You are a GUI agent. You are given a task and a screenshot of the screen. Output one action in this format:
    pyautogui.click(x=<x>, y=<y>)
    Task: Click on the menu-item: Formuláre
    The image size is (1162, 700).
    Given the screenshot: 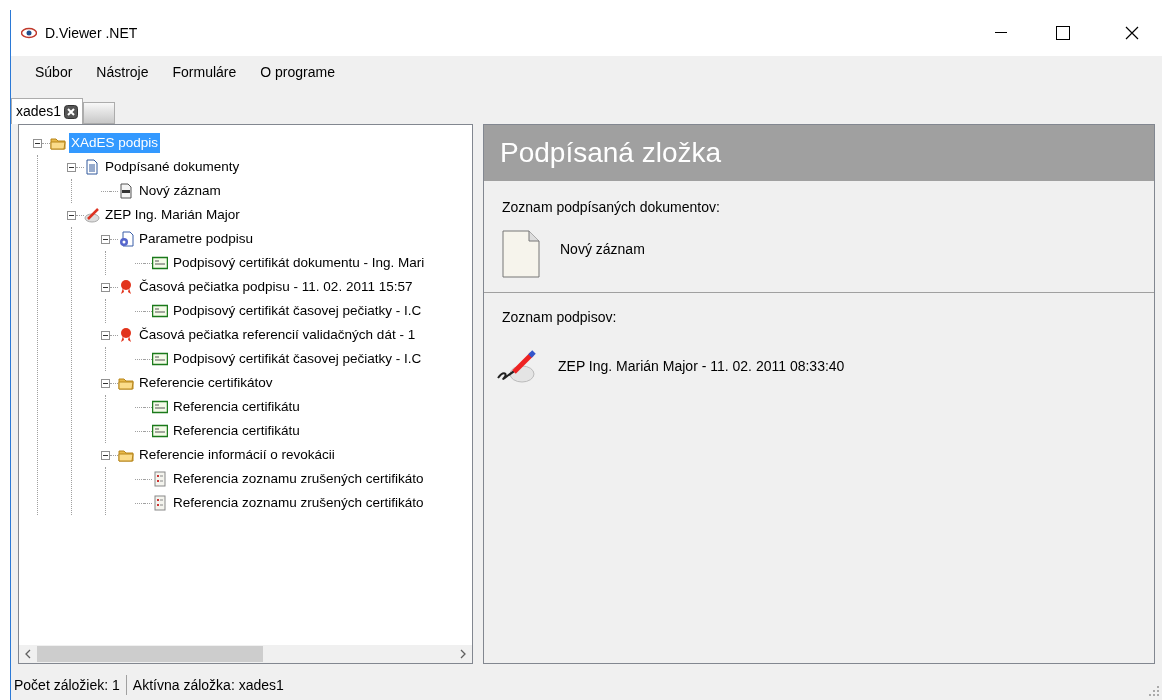 What is the action you would take?
    pyautogui.click(x=204, y=72)
    